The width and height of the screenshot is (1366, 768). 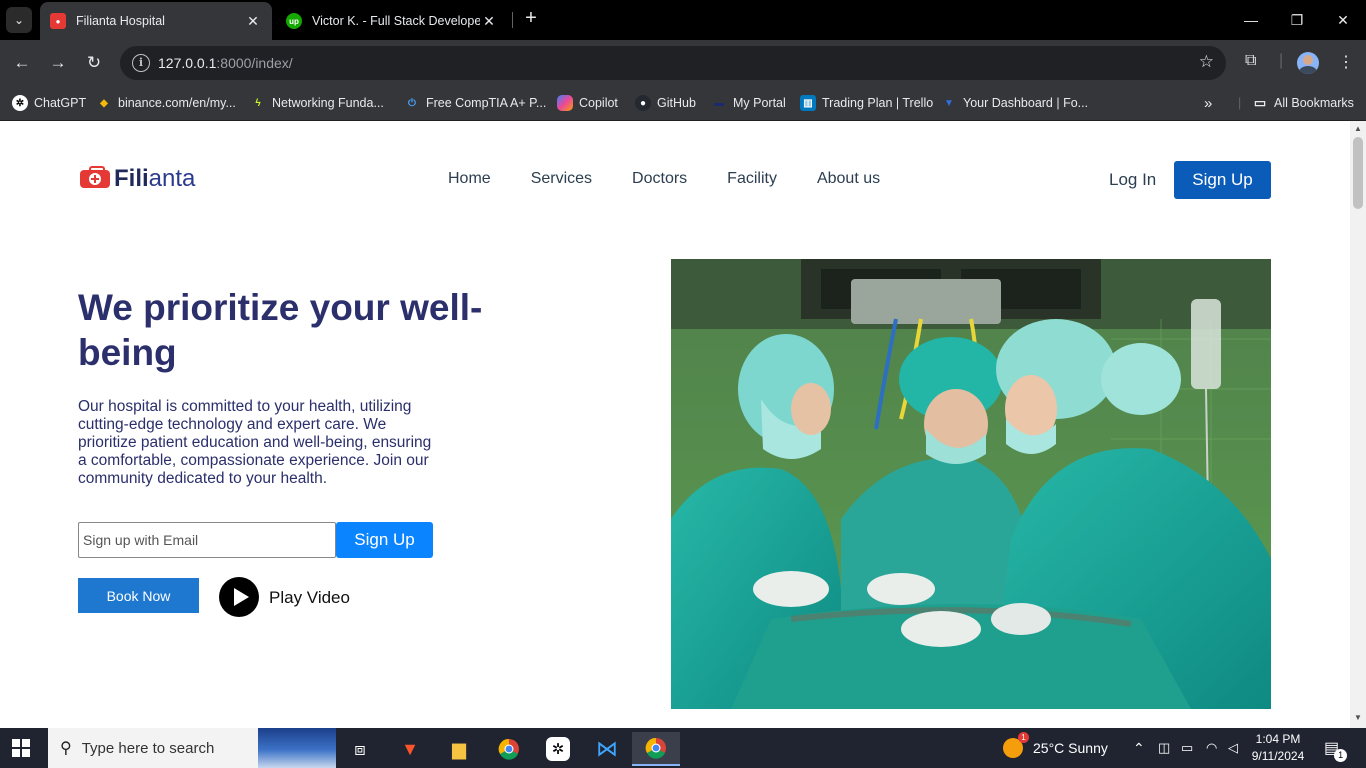 What do you see at coordinates (659, 179) in the screenshot?
I see `nav-doctors: Doctors` at bounding box center [659, 179].